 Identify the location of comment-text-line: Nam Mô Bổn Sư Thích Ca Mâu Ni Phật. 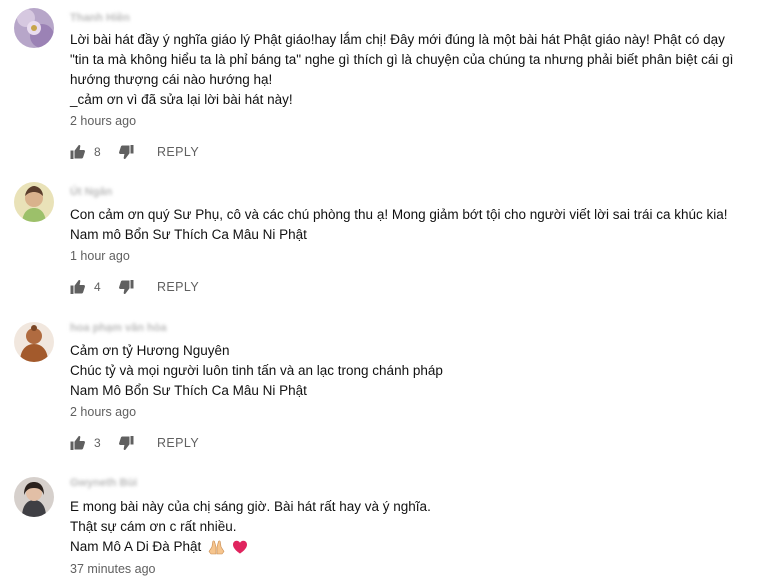
(188, 390).